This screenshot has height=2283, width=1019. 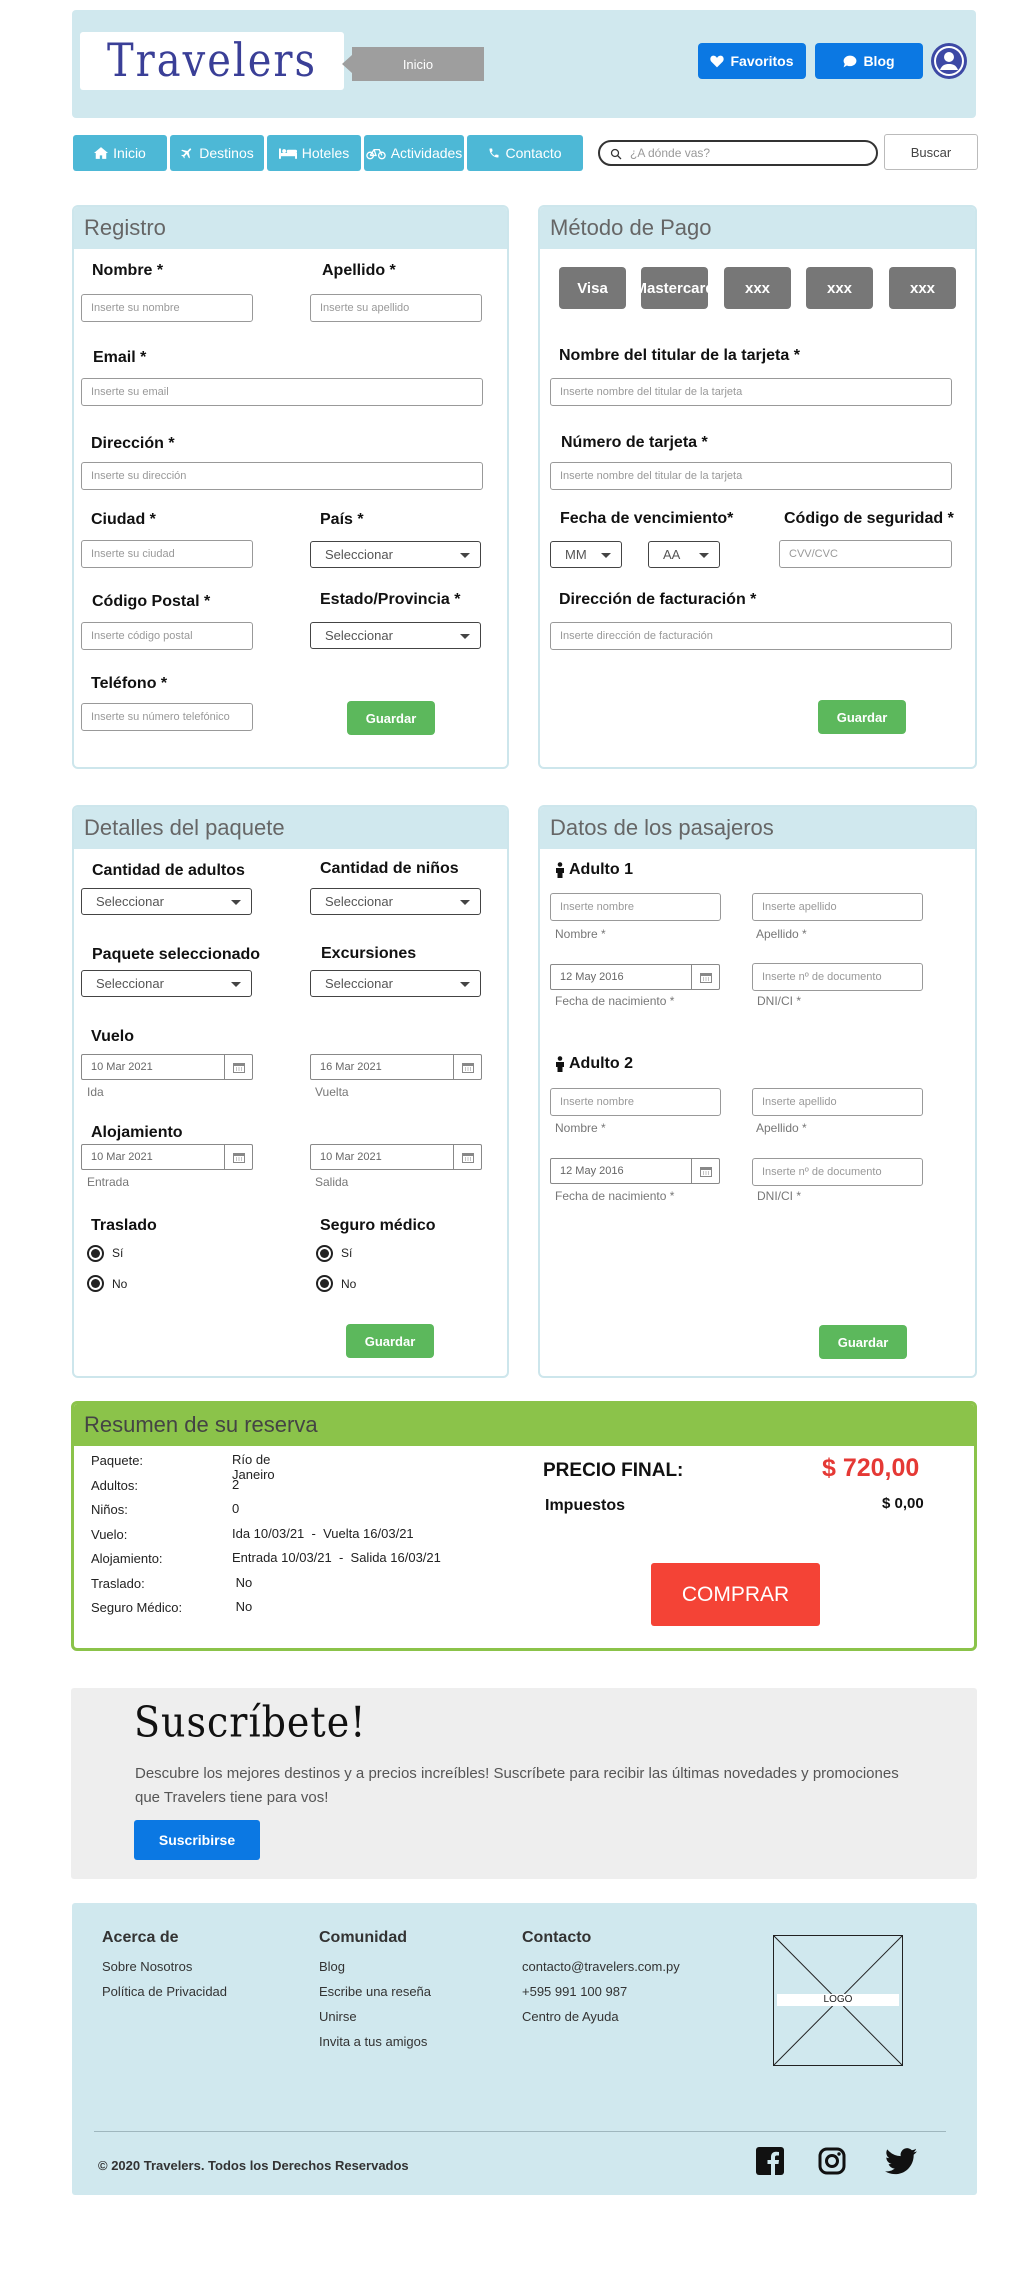 What do you see at coordinates (865, 554) in the screenshot?
I see `cvv-field: CVV/CVC` at bounding box center [865, 554].